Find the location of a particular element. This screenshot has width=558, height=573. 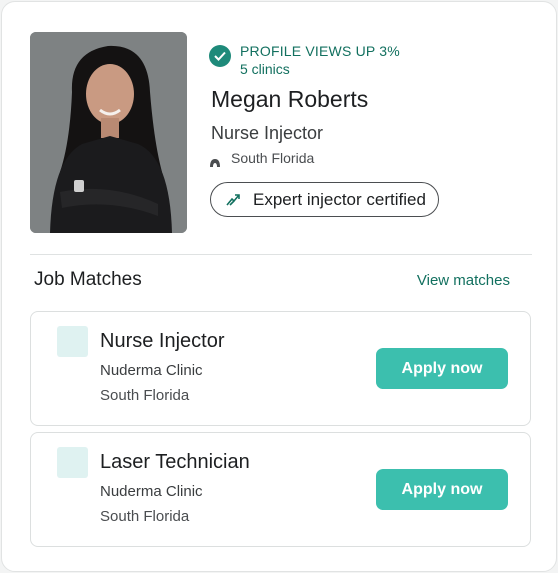

profile-name: Megan Roberts is located at coordinates (290, 99).